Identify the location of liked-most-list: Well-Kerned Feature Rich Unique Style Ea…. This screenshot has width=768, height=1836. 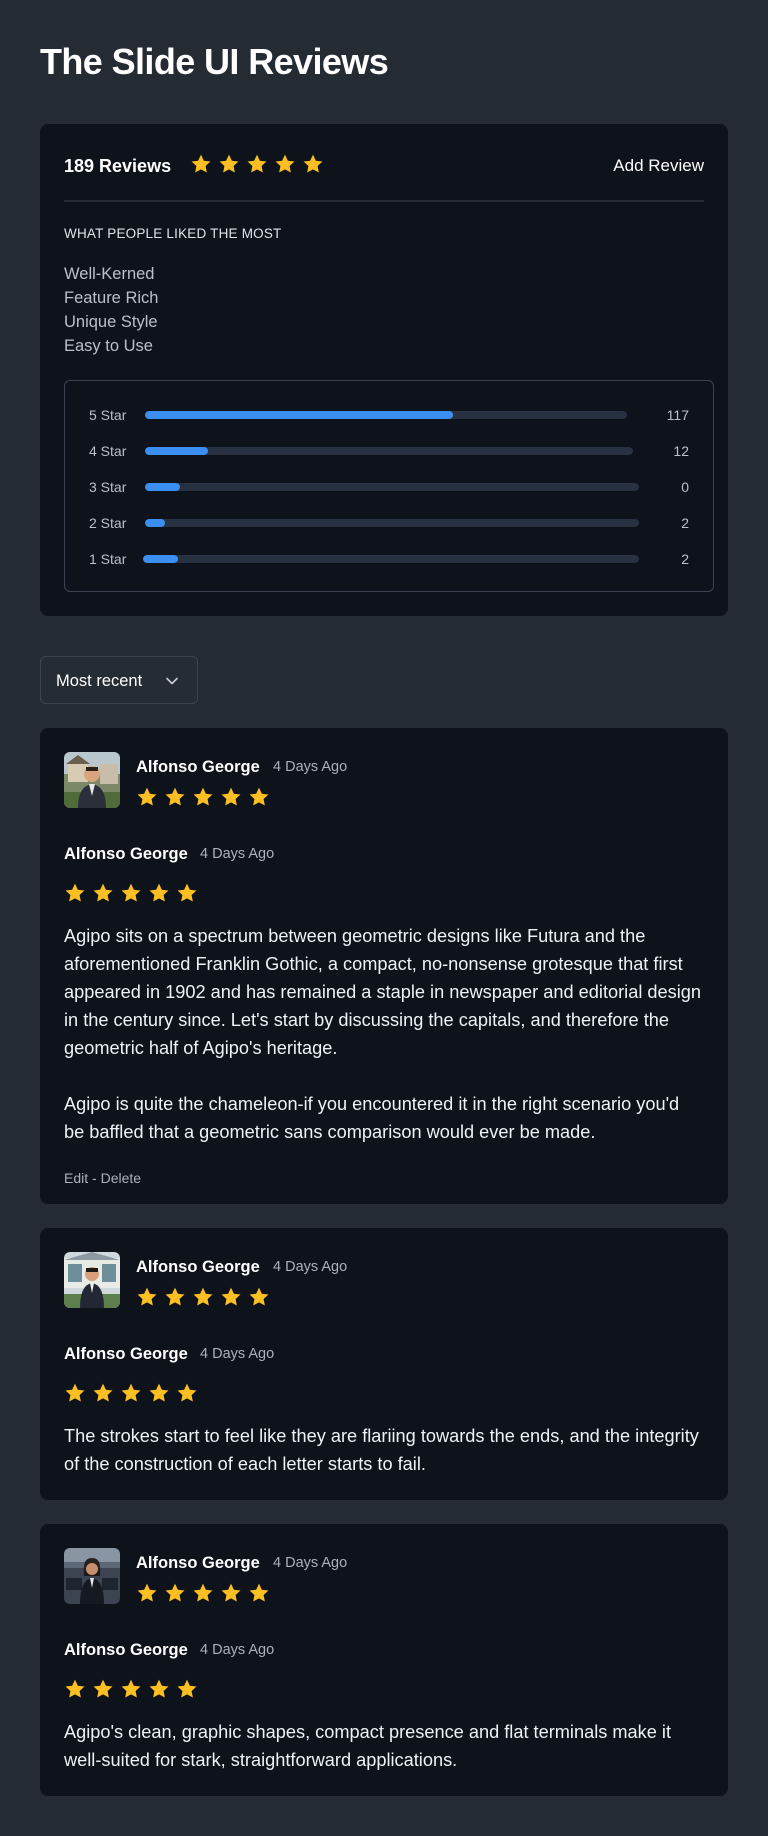
(111, 310).